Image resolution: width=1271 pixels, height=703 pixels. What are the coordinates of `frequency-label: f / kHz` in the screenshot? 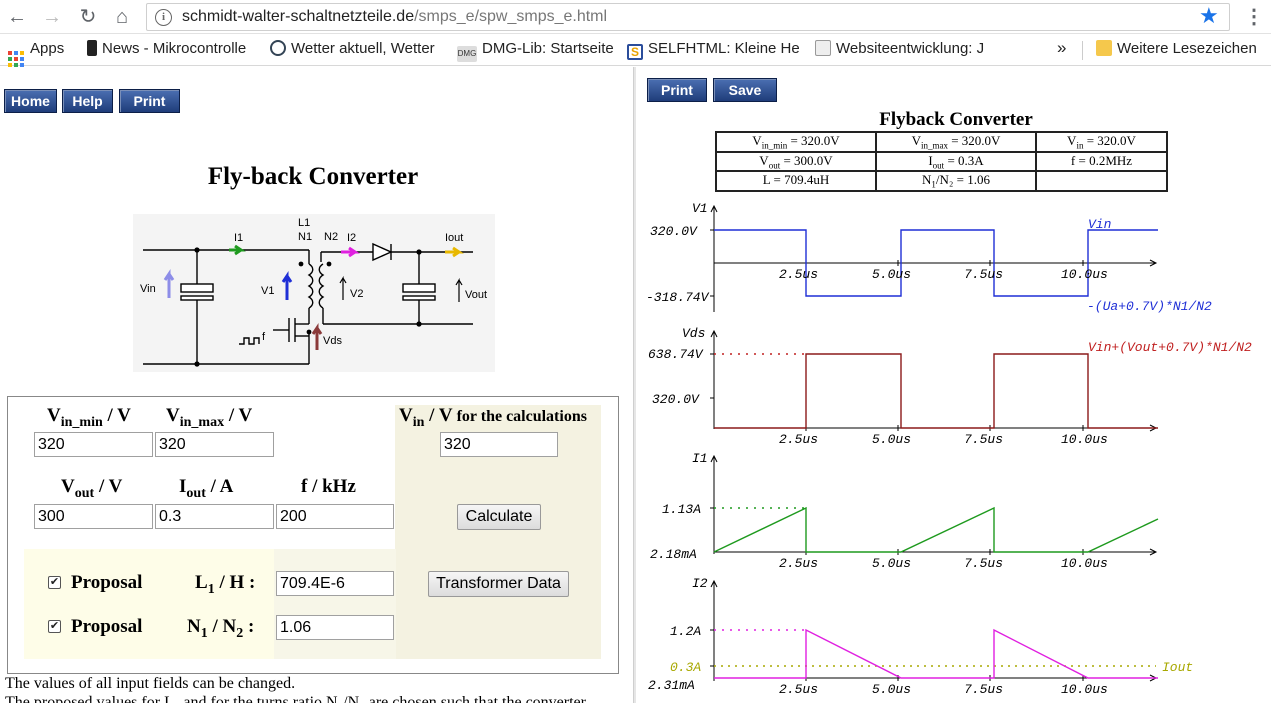 It's located at (328, 486).